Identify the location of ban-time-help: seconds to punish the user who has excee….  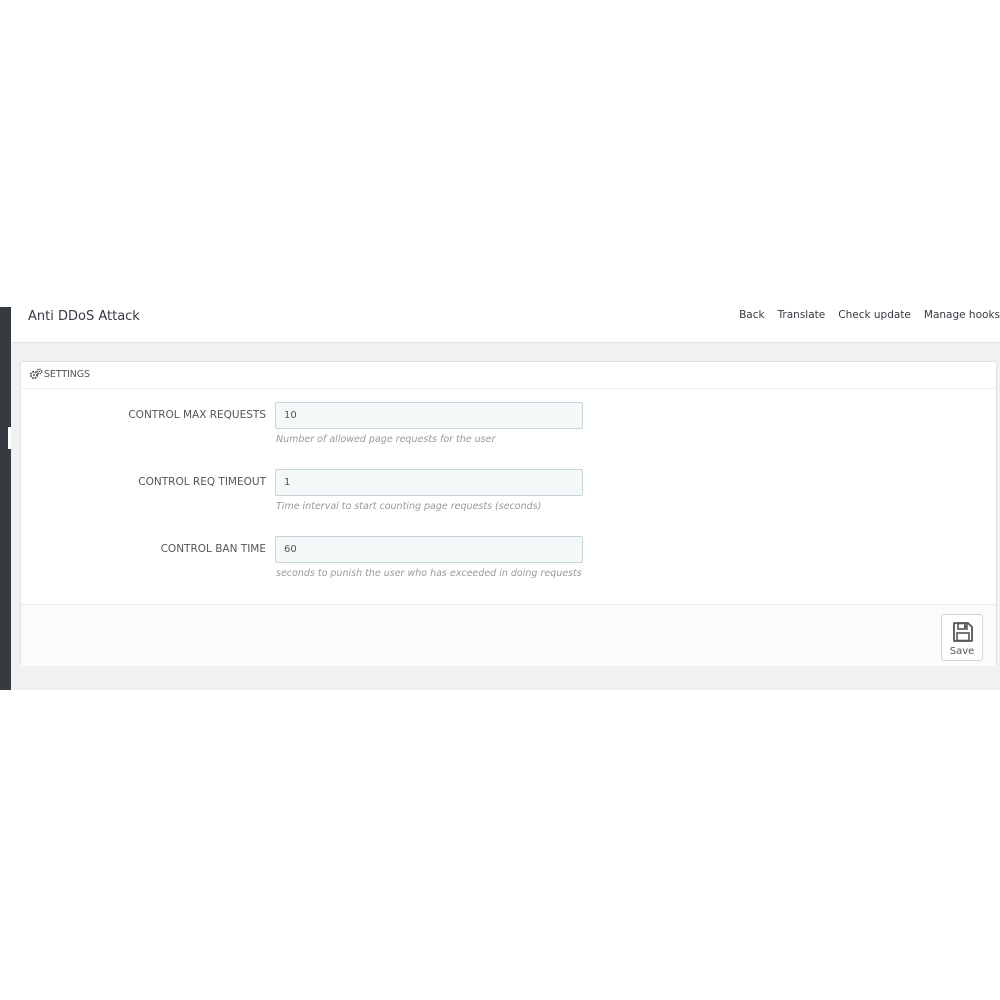
(429, 573).